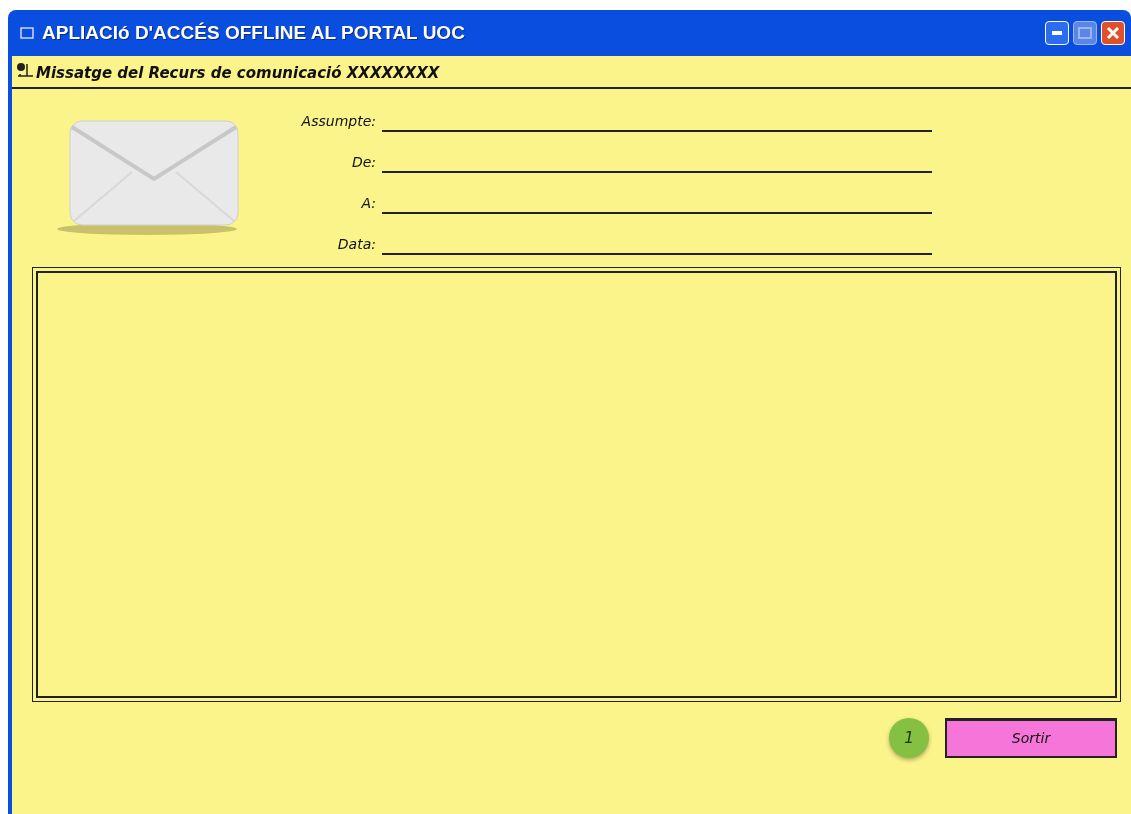 This screenshot has height=814, width=1131. I want to click on minimize-button, so click(1057, 33).